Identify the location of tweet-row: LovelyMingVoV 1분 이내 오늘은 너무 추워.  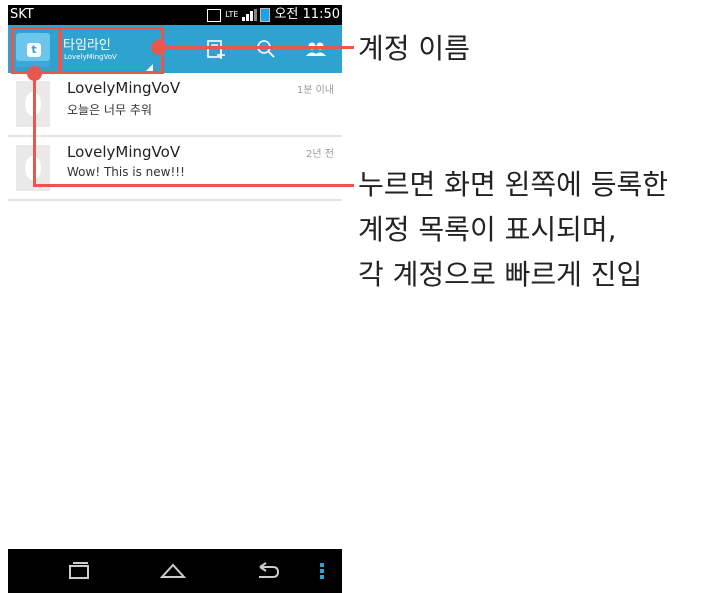
(175, 105).